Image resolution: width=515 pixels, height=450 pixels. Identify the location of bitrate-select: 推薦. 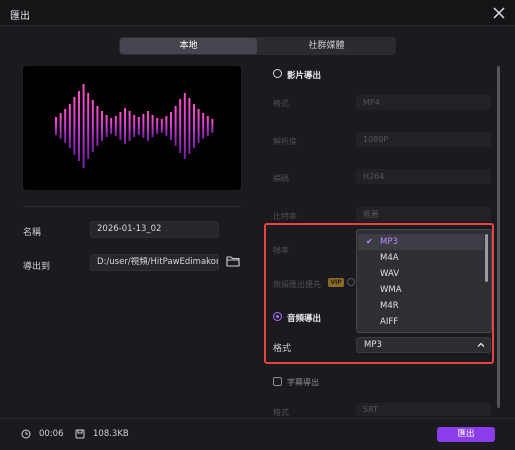
(423, 214).